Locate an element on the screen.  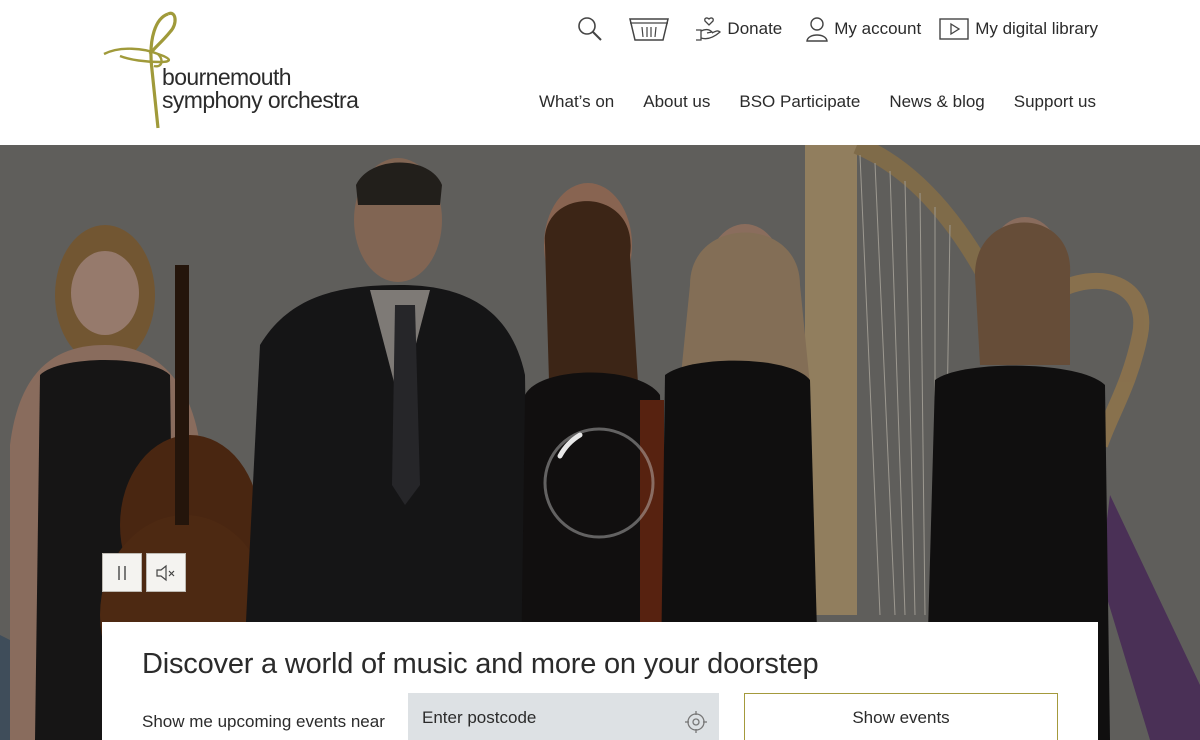
nav-bso-participate: BSO Participate is located at coordinates (799, 102).